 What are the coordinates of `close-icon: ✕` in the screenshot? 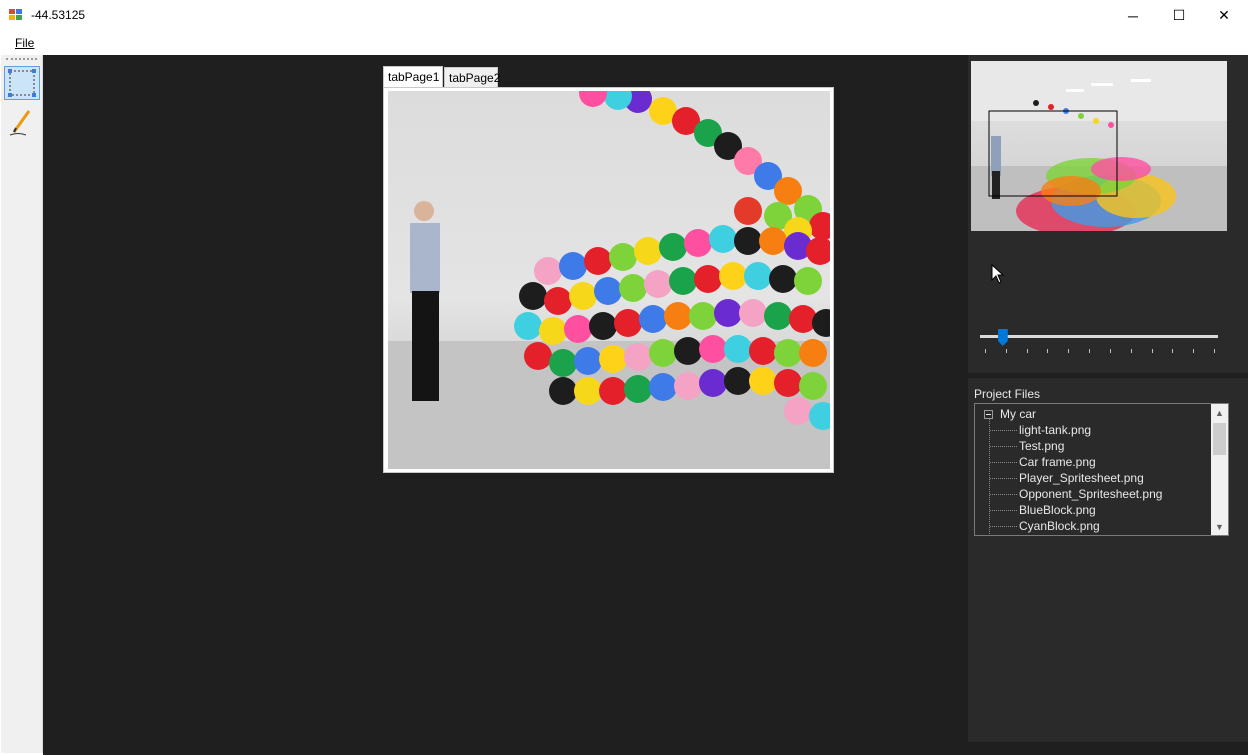 It's located at (1224, 15).